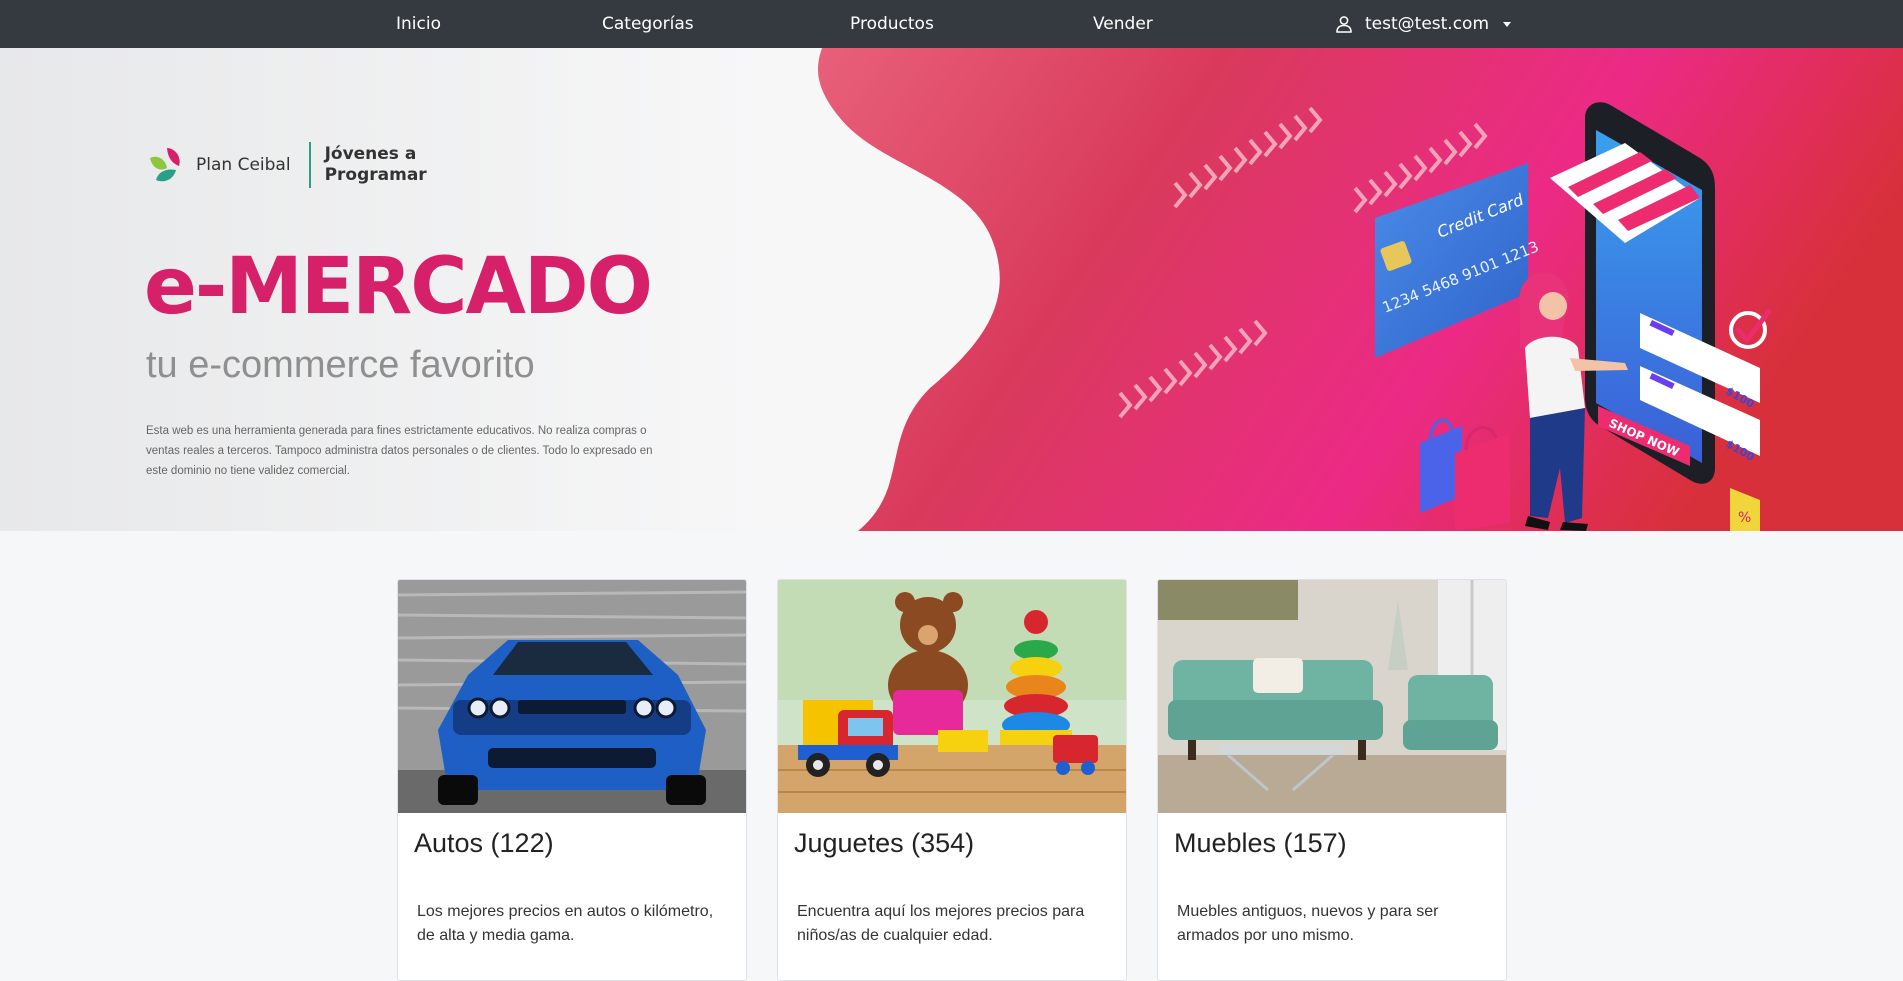 This screenshot has height=981, width=1903. Describe the element at coordinates (375, 175) in the screenshot. I see `brand-tagline-line2: Programar` at that location.